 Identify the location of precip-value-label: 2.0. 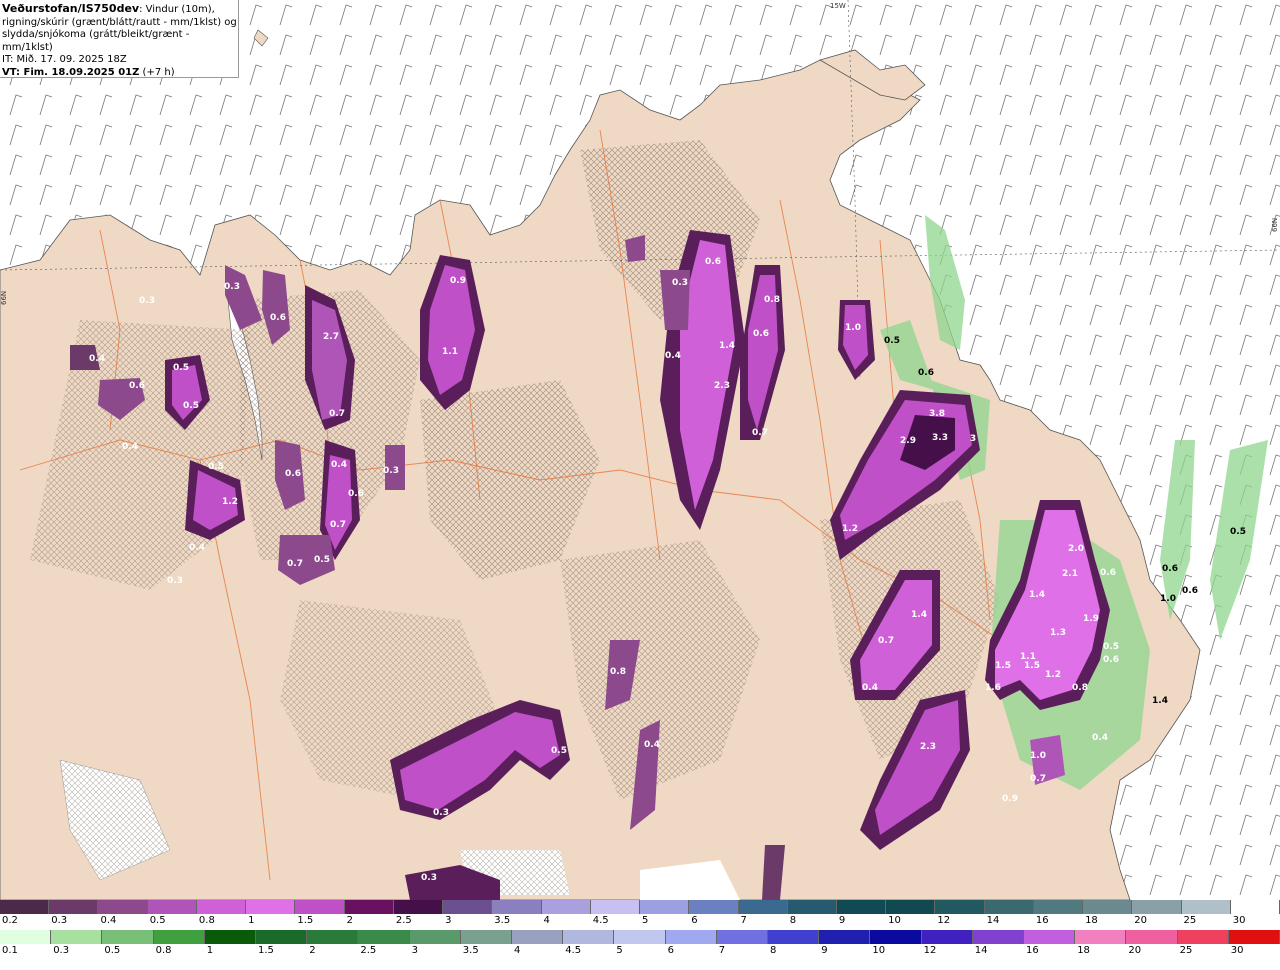
(1076, 549).